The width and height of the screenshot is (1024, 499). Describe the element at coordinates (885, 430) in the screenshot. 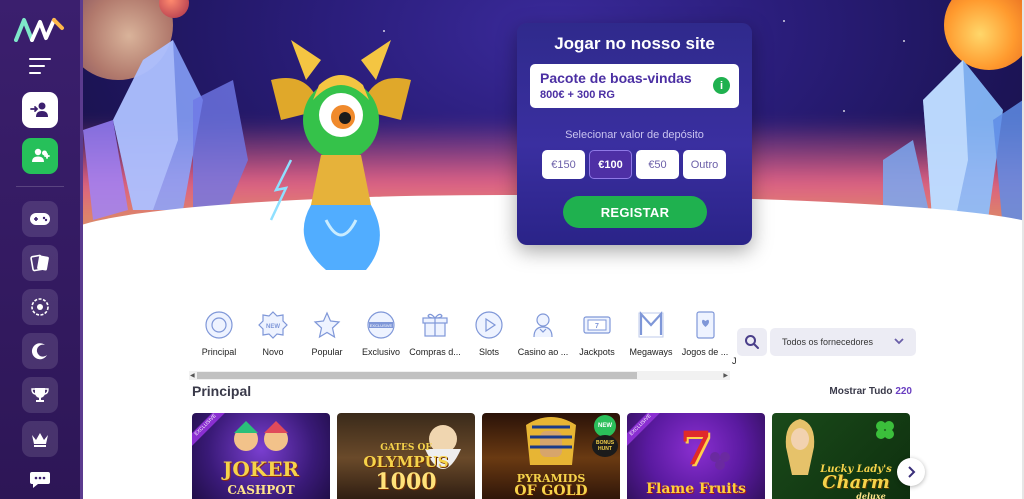

I see `clover-icon` at that location.